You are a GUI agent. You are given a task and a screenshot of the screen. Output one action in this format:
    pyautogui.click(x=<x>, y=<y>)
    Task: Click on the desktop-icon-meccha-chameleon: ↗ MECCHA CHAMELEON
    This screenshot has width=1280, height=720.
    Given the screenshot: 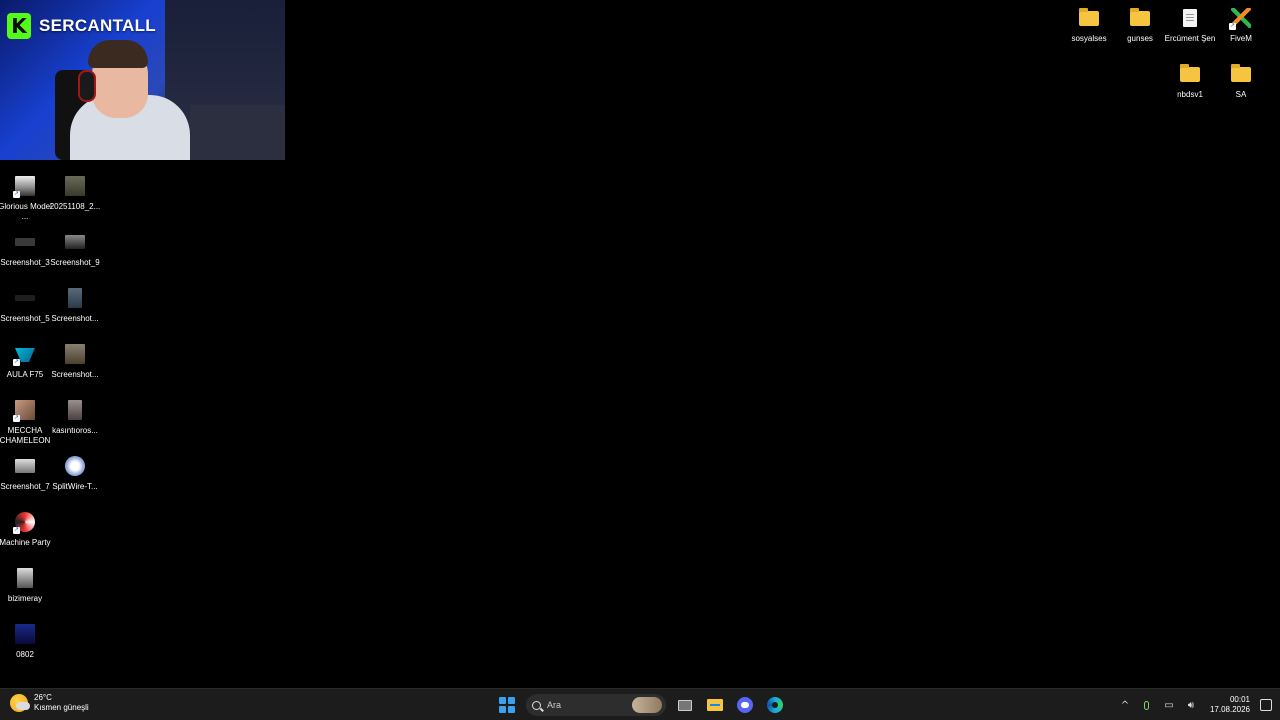 What is the action you would take?
    pyautogui.click(x=25, y=421)
    